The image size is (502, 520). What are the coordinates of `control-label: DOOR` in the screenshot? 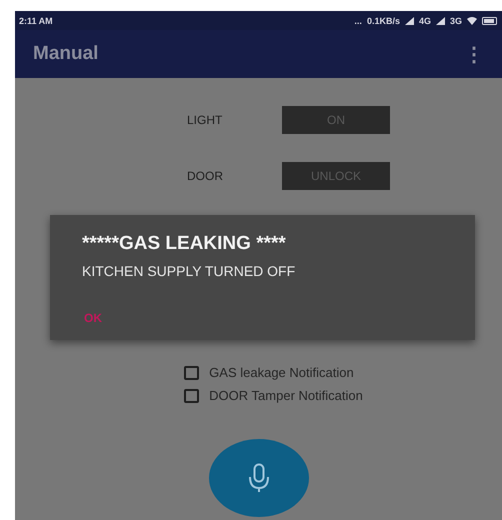 It's located at (205, 176).